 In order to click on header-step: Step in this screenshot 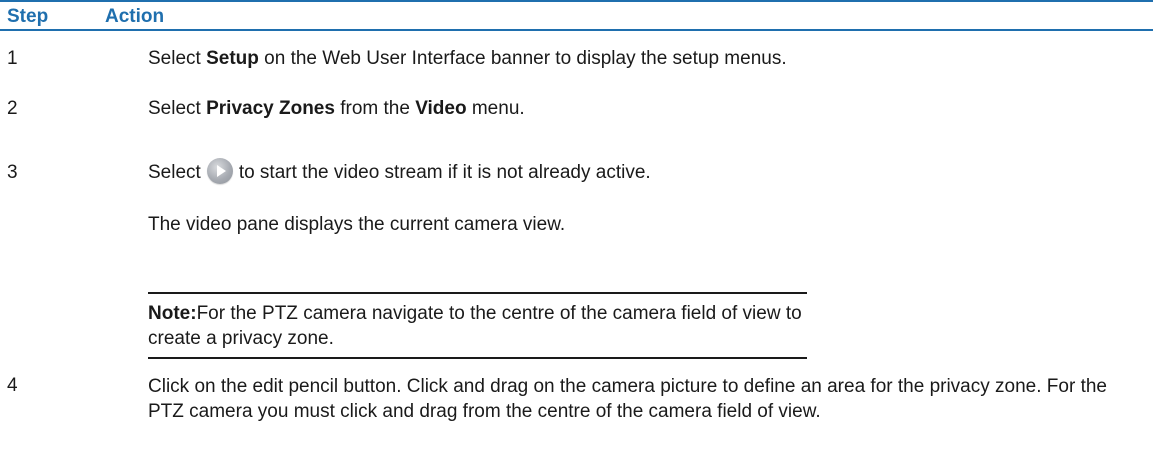, I will do `click(28, 16)`.